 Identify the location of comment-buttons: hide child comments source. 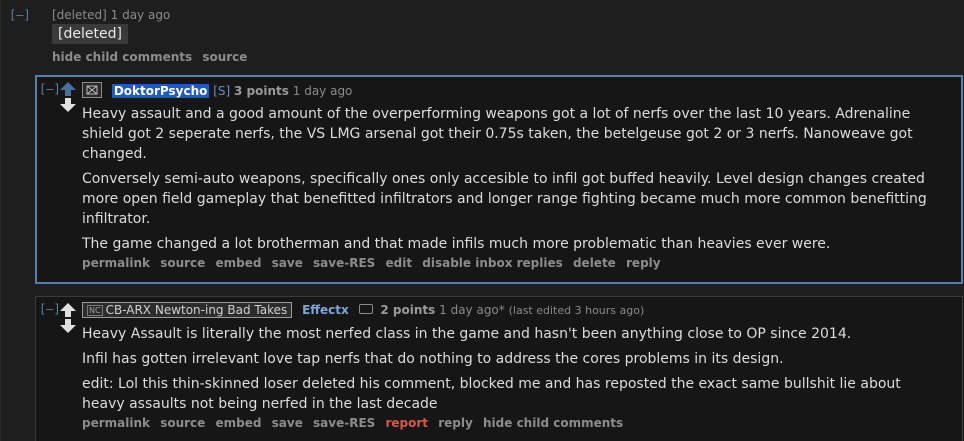
(152, 57).